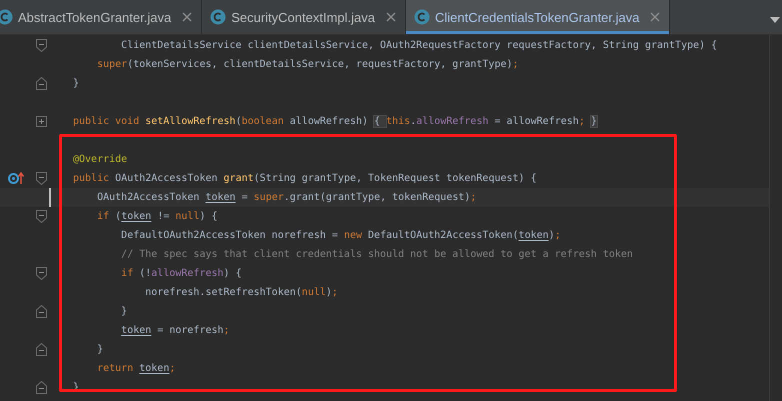  I want to click on file-tab: ClientCredentialsTokenGranter.java, so click(538, 17).